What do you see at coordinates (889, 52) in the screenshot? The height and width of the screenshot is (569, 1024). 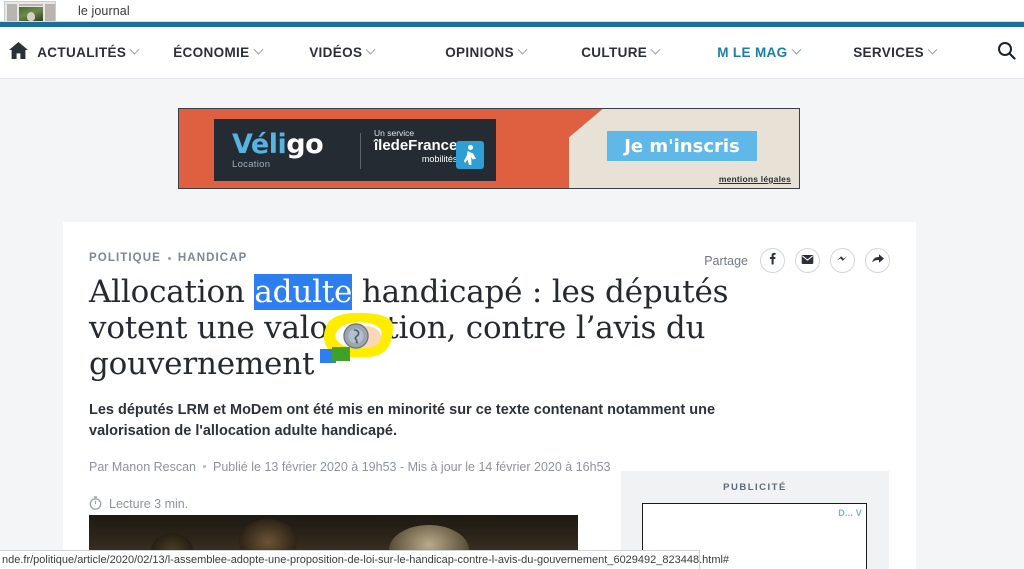 I see `nav-item-label: SERVICES` at bounding box center [889, 52].